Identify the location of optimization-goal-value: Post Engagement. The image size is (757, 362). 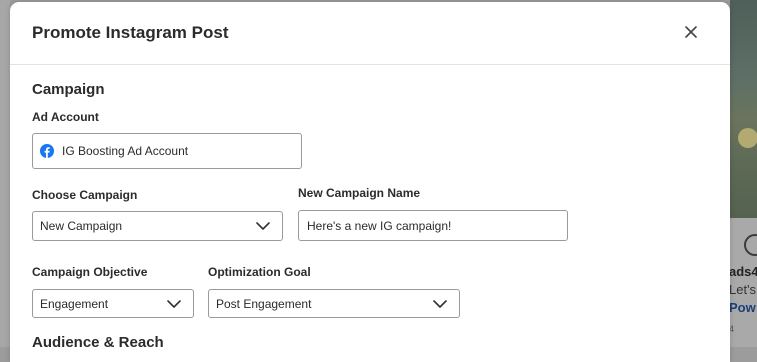
(264, 303).